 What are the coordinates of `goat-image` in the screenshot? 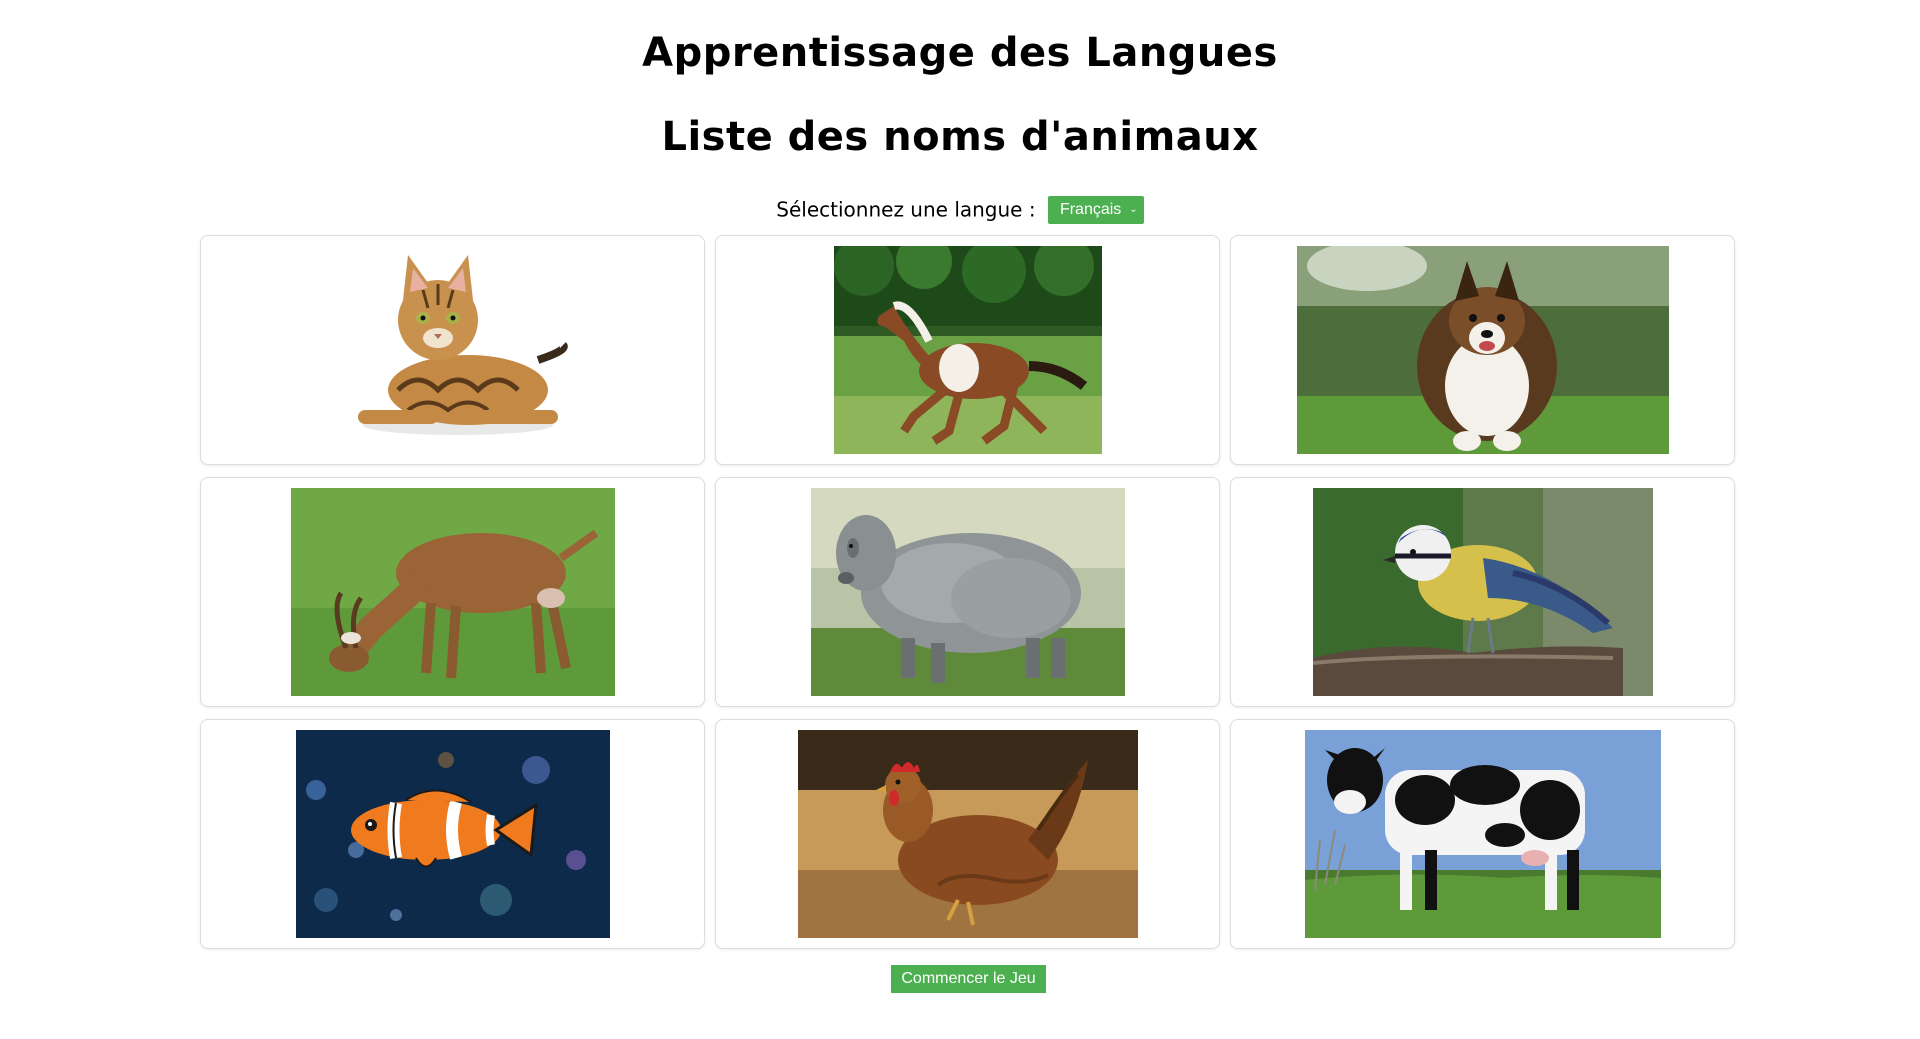 It's located at (452, 592).